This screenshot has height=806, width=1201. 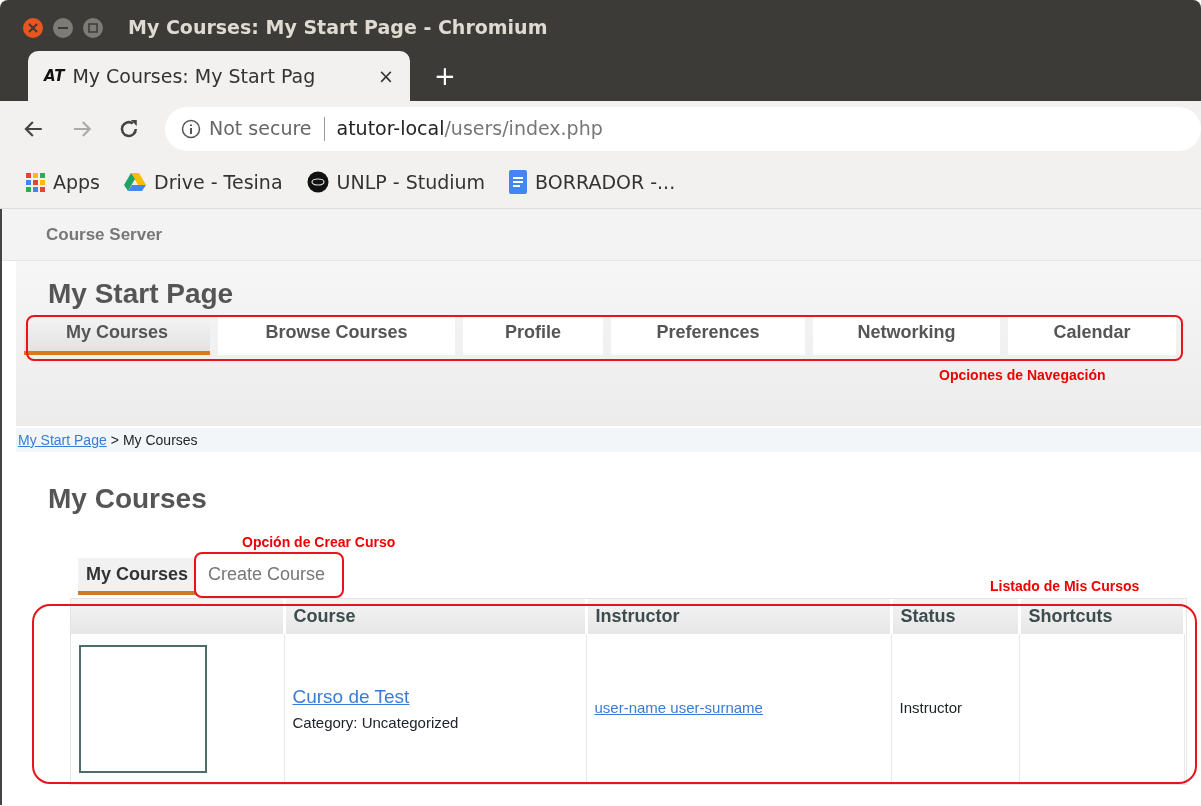 What do you see at coordinates (683, 128) in the screenshot?
I see `address-bar: Not secure atutor-local/users/index.php` at bounding box center [683, 128].